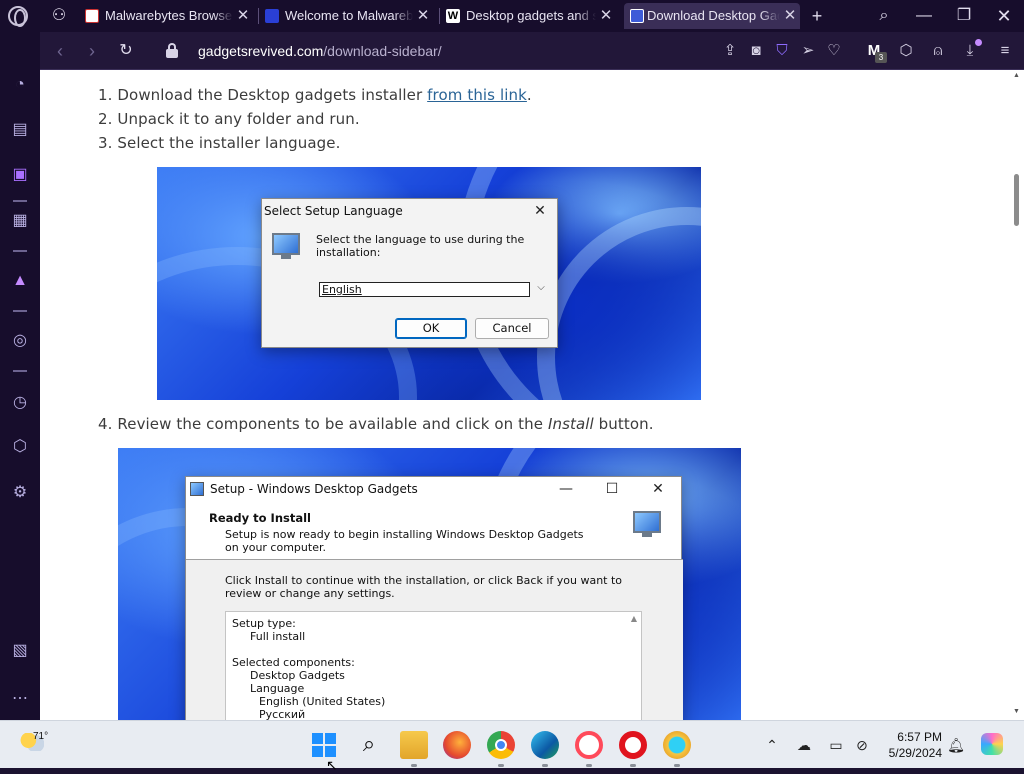 This screenshot has height=774, width=1024. Describe the element at coordinates (915, 745) in the screenshot. I see `system-clock: 6:57 PM 5/29/2024` at that location.